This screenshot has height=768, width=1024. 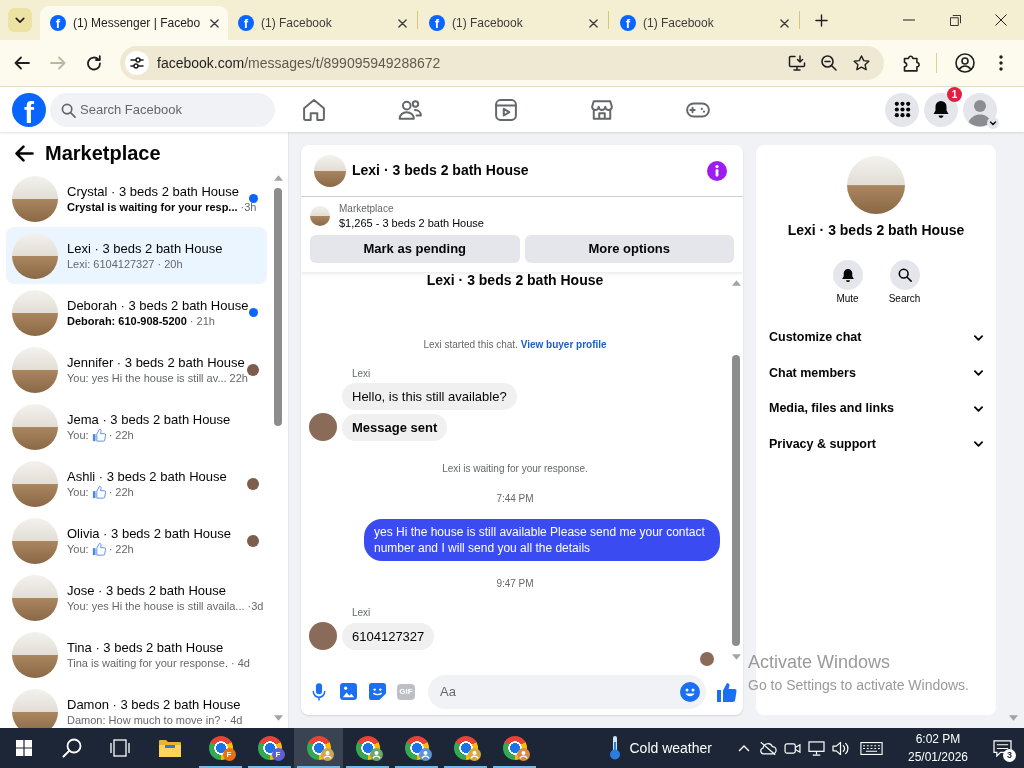 I want to click on message-field: Aa, so click(x=567, y=691).